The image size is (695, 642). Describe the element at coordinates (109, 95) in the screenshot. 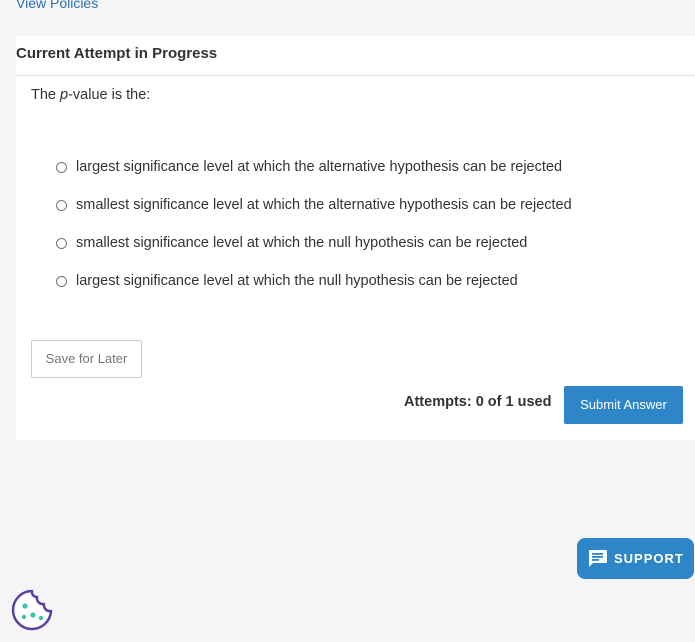

I see `question-suffix: -value is the:` at that location.